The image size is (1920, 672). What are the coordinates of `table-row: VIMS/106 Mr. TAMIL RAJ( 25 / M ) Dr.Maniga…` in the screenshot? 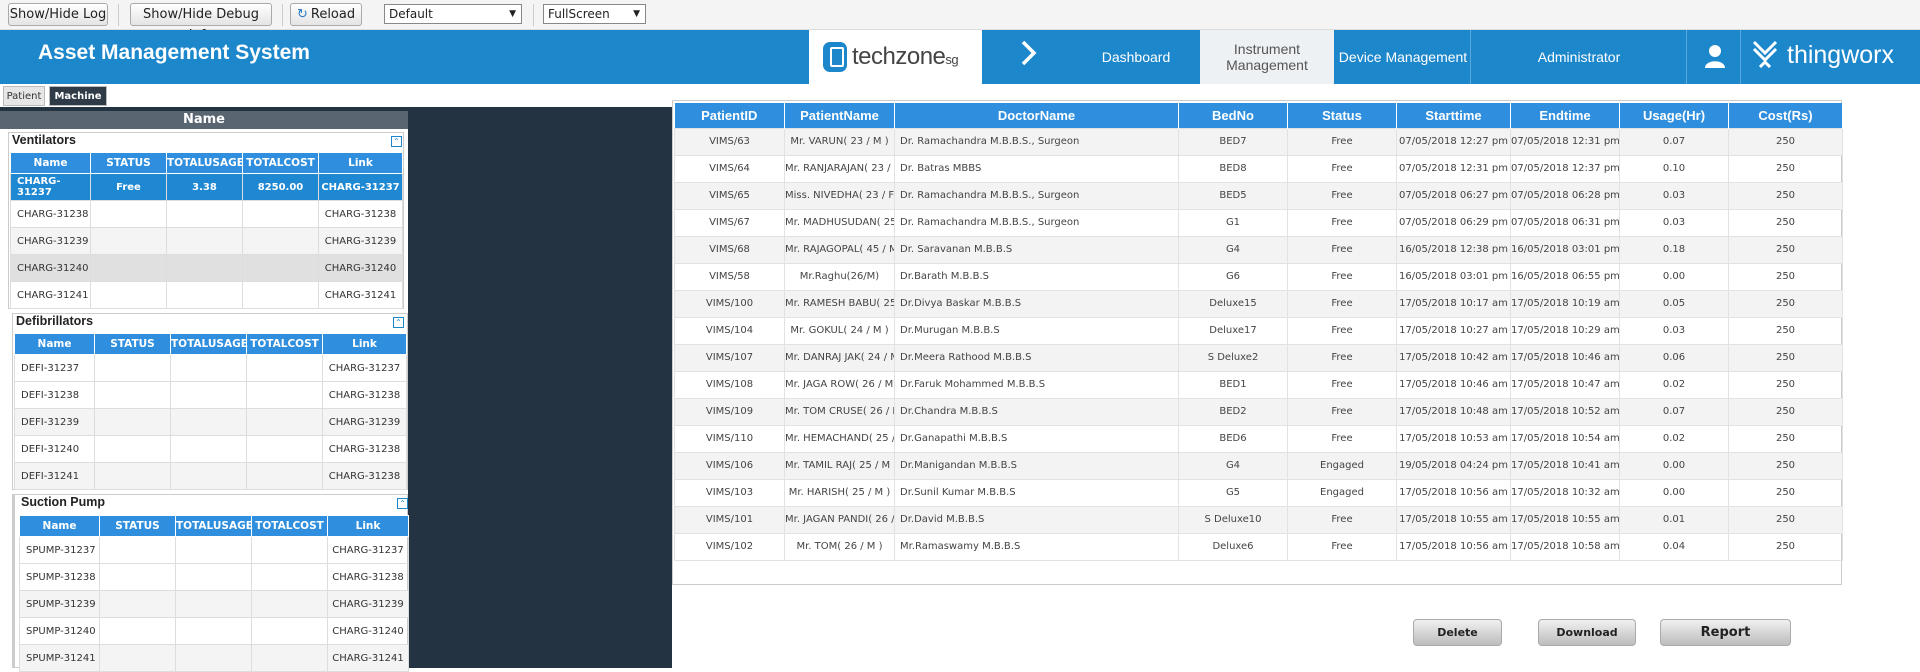 It's located at (1258, 465).